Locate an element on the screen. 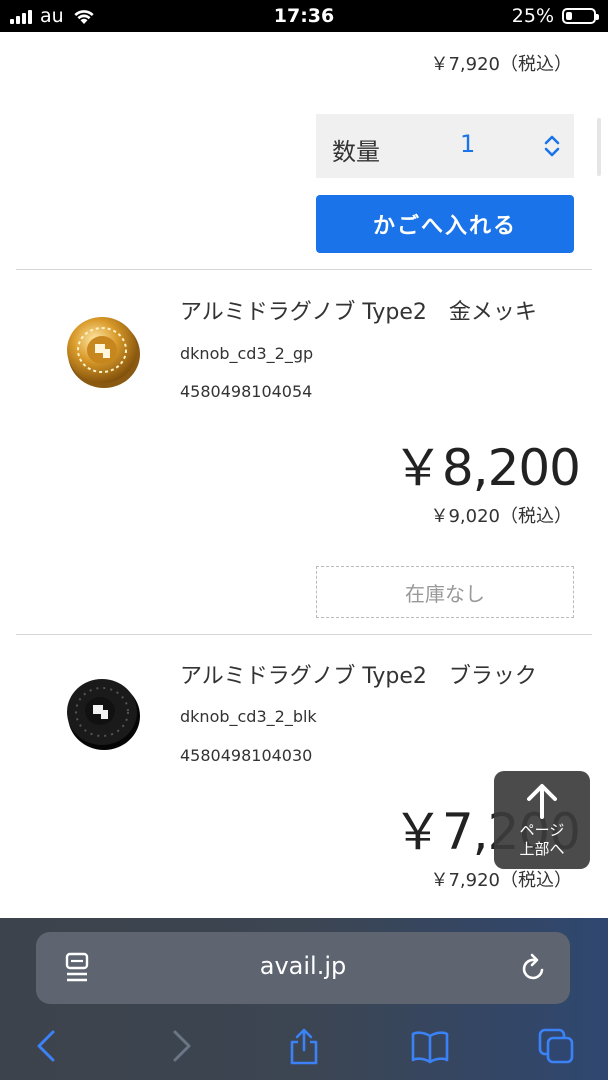  out-of-stock-label: 在庫なし is located at coordinates (445, 592).